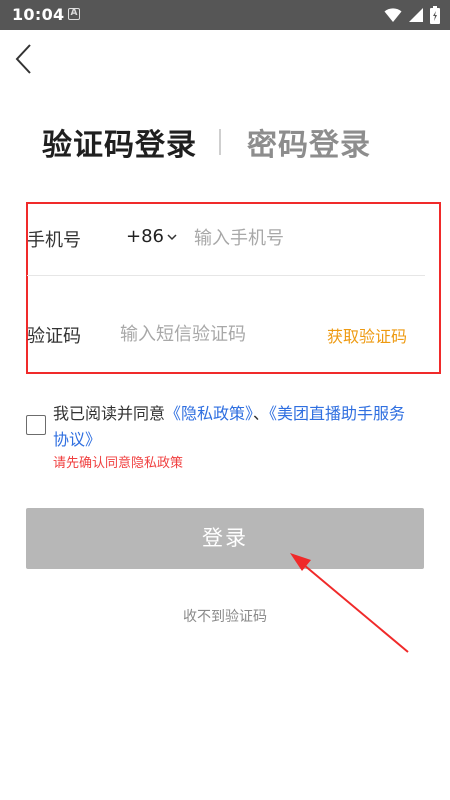 The image size is (450, 800). What do you see at coordinates (309, 142) in the screenshot?
I see `tab-password-login: 密码登录` at bounding box center [309, 142].